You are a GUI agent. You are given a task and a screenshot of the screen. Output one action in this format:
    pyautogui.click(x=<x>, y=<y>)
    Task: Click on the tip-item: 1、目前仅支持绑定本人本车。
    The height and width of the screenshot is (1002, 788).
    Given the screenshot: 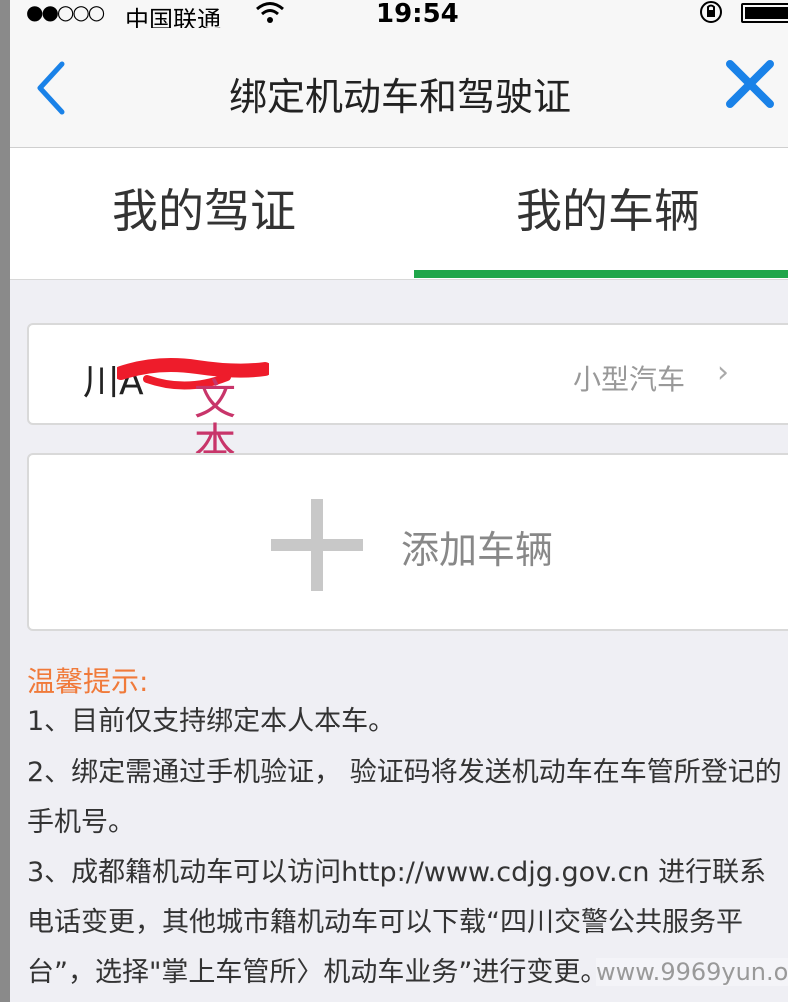 What is the action you would take?
    pyautogui.click(x=211, y=721)
    